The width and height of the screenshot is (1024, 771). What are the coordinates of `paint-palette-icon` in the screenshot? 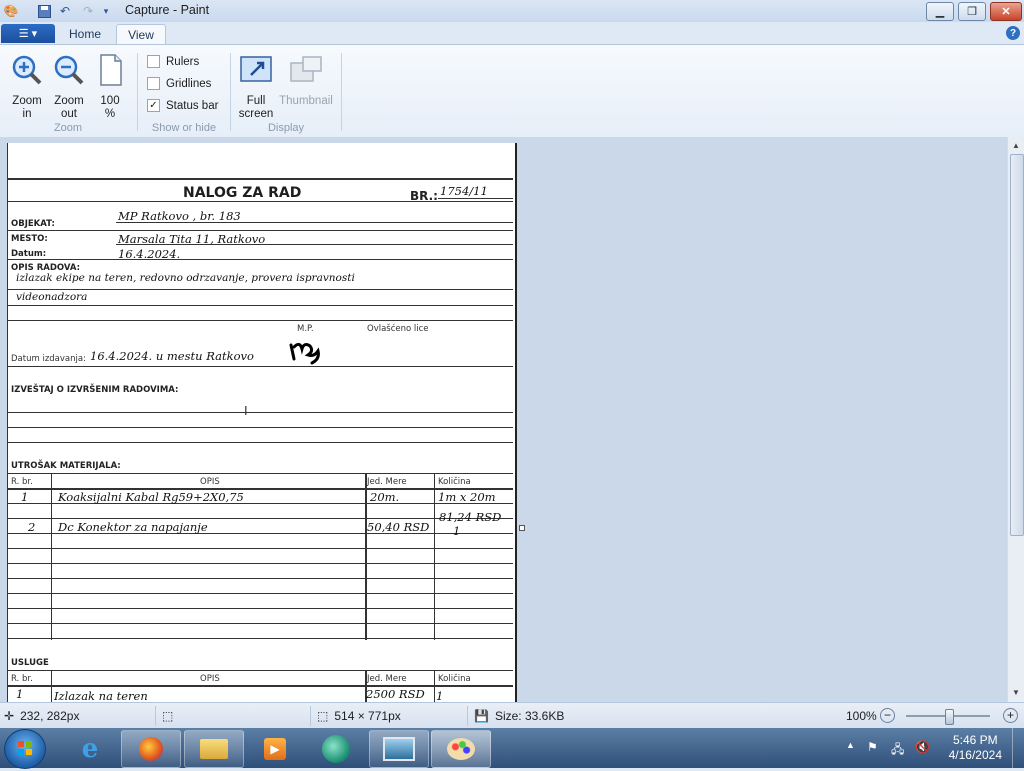 It's located at (461, 749).